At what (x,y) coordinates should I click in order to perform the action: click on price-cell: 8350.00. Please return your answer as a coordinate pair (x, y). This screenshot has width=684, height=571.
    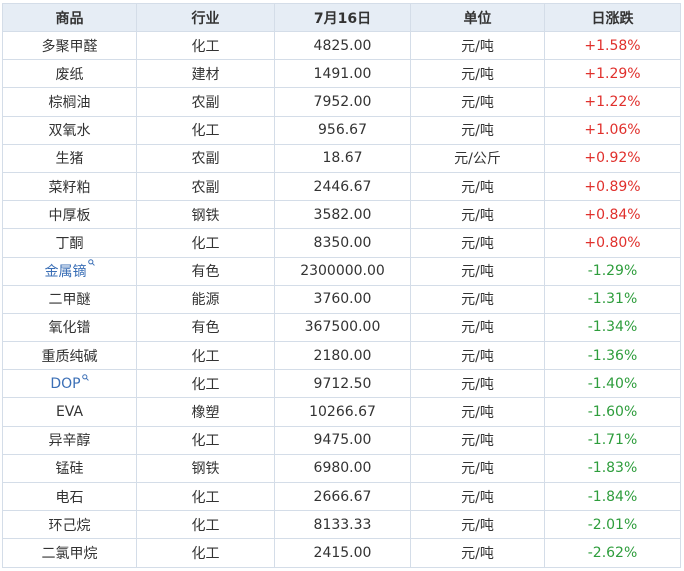
    Looking at the image, I should click on (342, 243).